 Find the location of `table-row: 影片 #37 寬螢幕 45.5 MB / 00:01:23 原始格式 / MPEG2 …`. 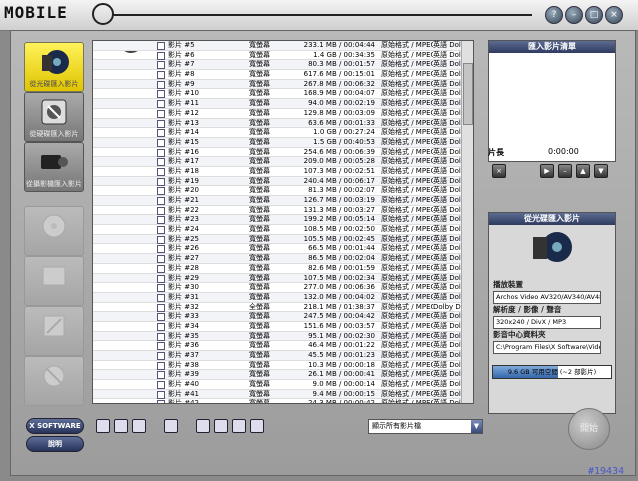

table-row: 影片 #37 寬螢幕 45.5 MB / 00:01:23 原始格式 / MPEG2 … is located at coordinates (277, 356).